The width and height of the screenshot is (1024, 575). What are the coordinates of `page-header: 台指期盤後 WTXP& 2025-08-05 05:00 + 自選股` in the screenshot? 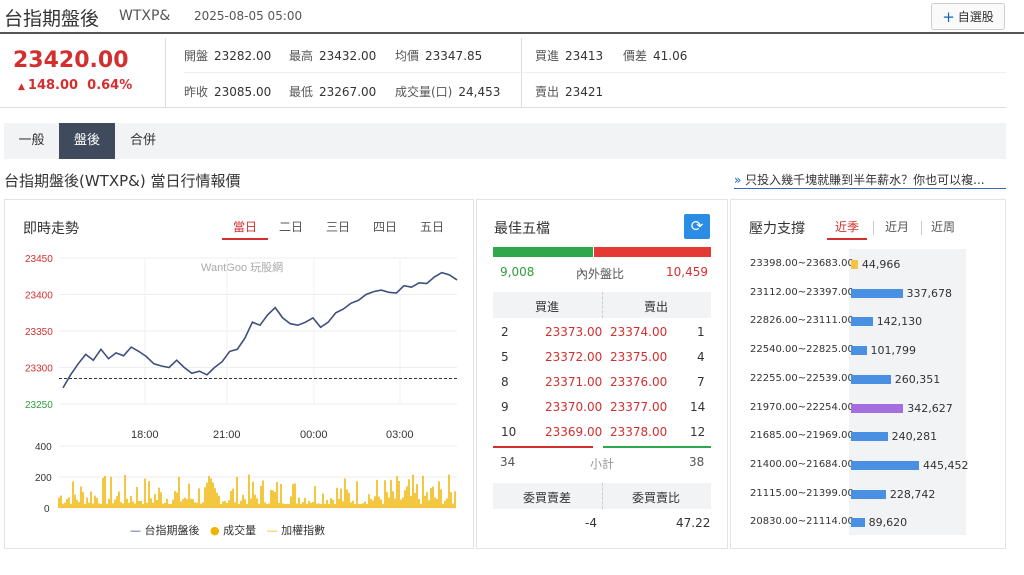 It's located at (512, 17).